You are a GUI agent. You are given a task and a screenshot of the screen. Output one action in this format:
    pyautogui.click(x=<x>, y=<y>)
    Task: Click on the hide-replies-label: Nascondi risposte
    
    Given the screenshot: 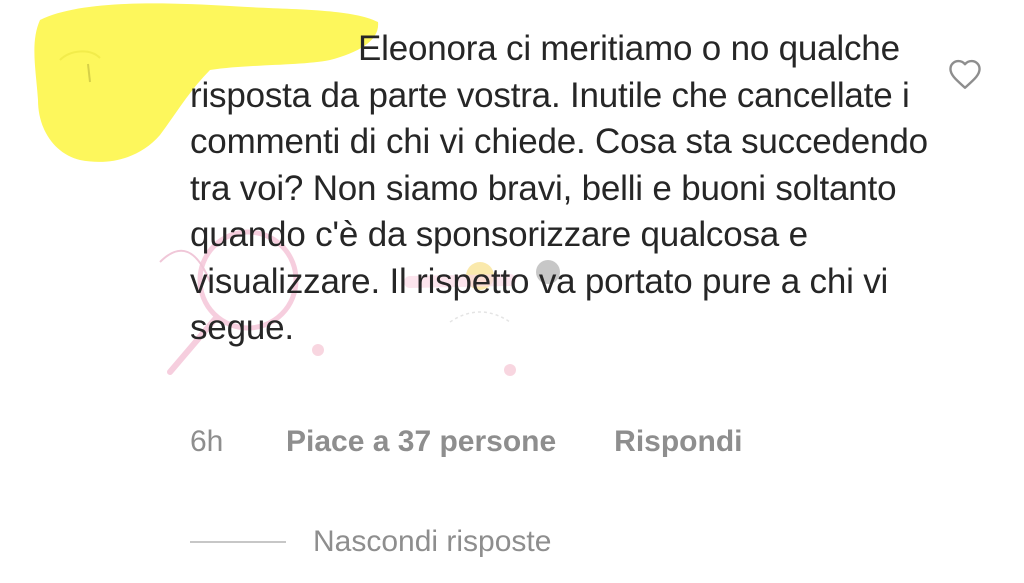 What is the action you would take?
    pyautogui.click(x=432, y=541)
    